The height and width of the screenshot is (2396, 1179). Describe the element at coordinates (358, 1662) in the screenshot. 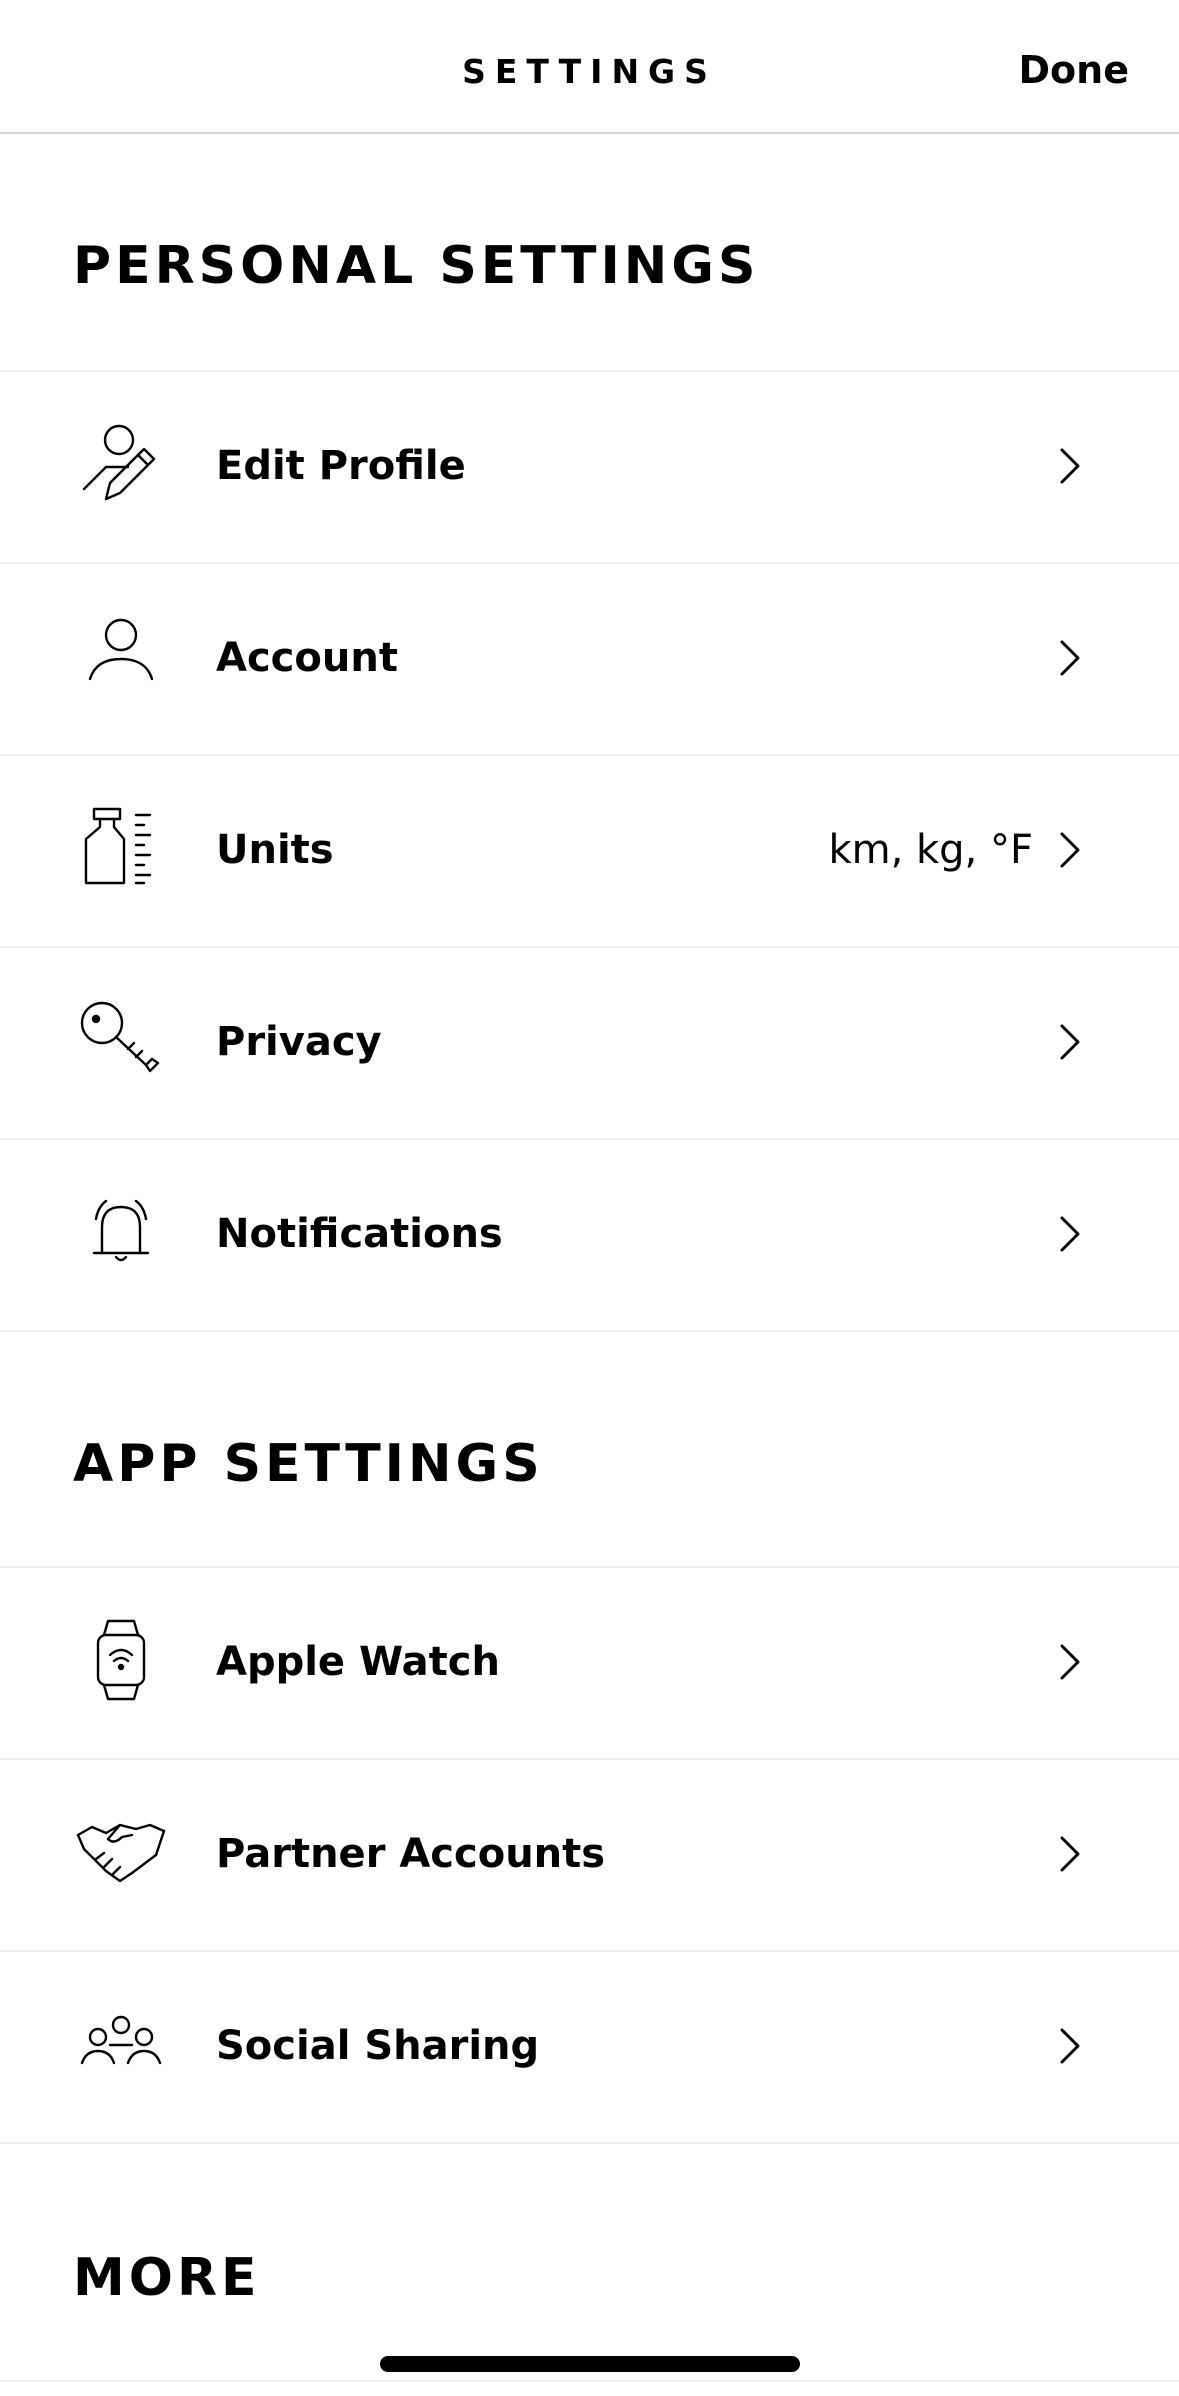

I see `row-label: Apple Watch` at that location.